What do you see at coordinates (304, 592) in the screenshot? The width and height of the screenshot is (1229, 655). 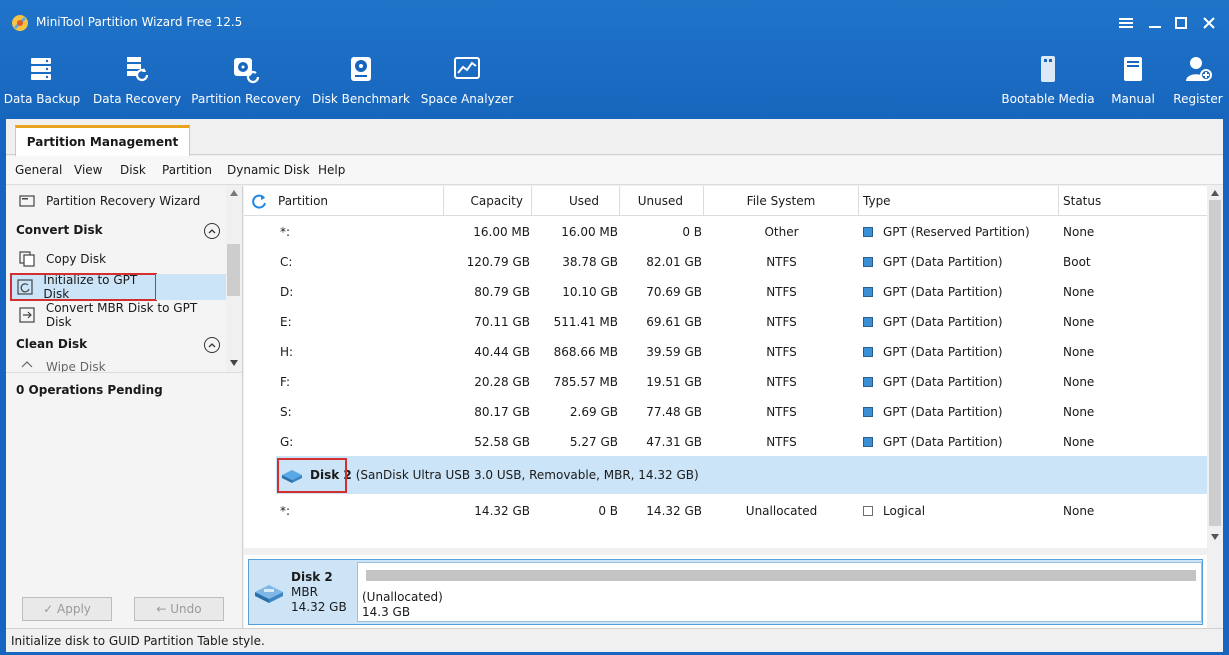 I see `disk-map-style: MBR` at bounding box center [304, 592].